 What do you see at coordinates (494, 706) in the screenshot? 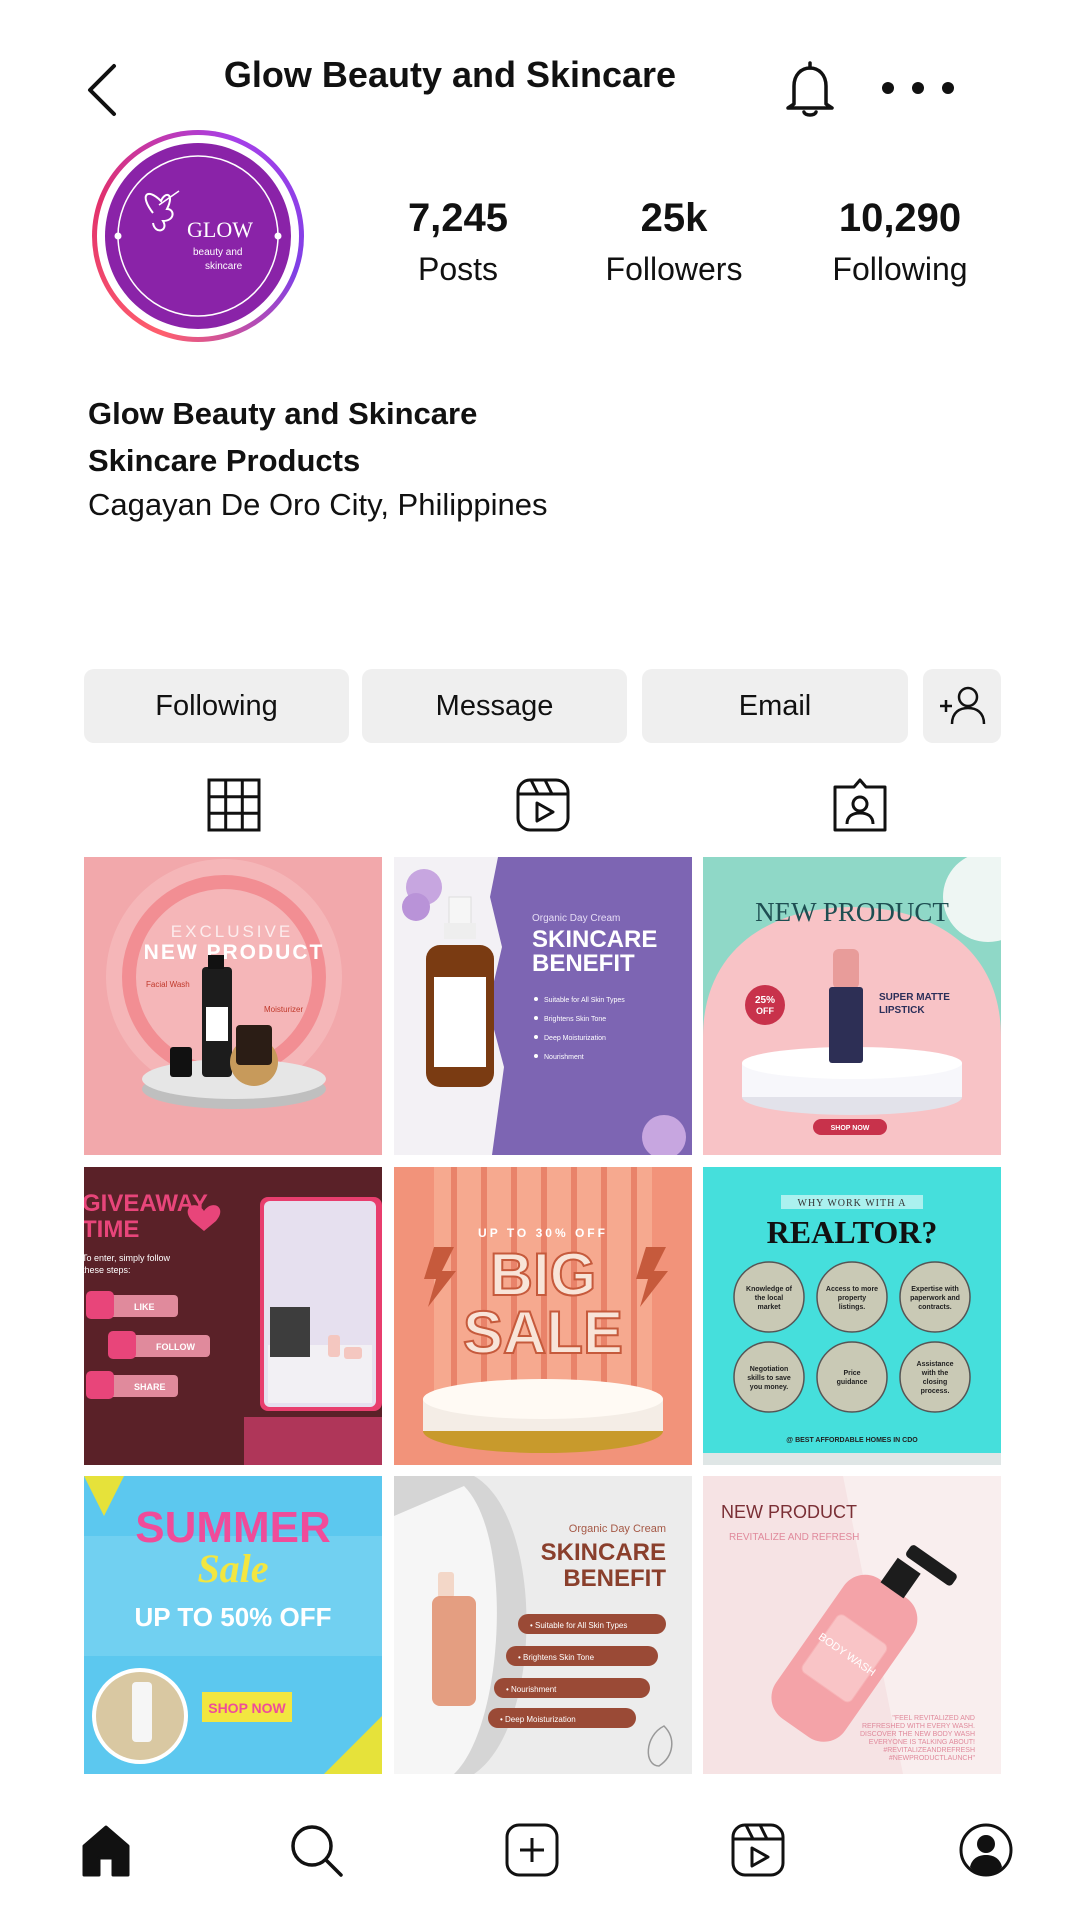
I see `message-button: Message` at bounding box center [494, 706].